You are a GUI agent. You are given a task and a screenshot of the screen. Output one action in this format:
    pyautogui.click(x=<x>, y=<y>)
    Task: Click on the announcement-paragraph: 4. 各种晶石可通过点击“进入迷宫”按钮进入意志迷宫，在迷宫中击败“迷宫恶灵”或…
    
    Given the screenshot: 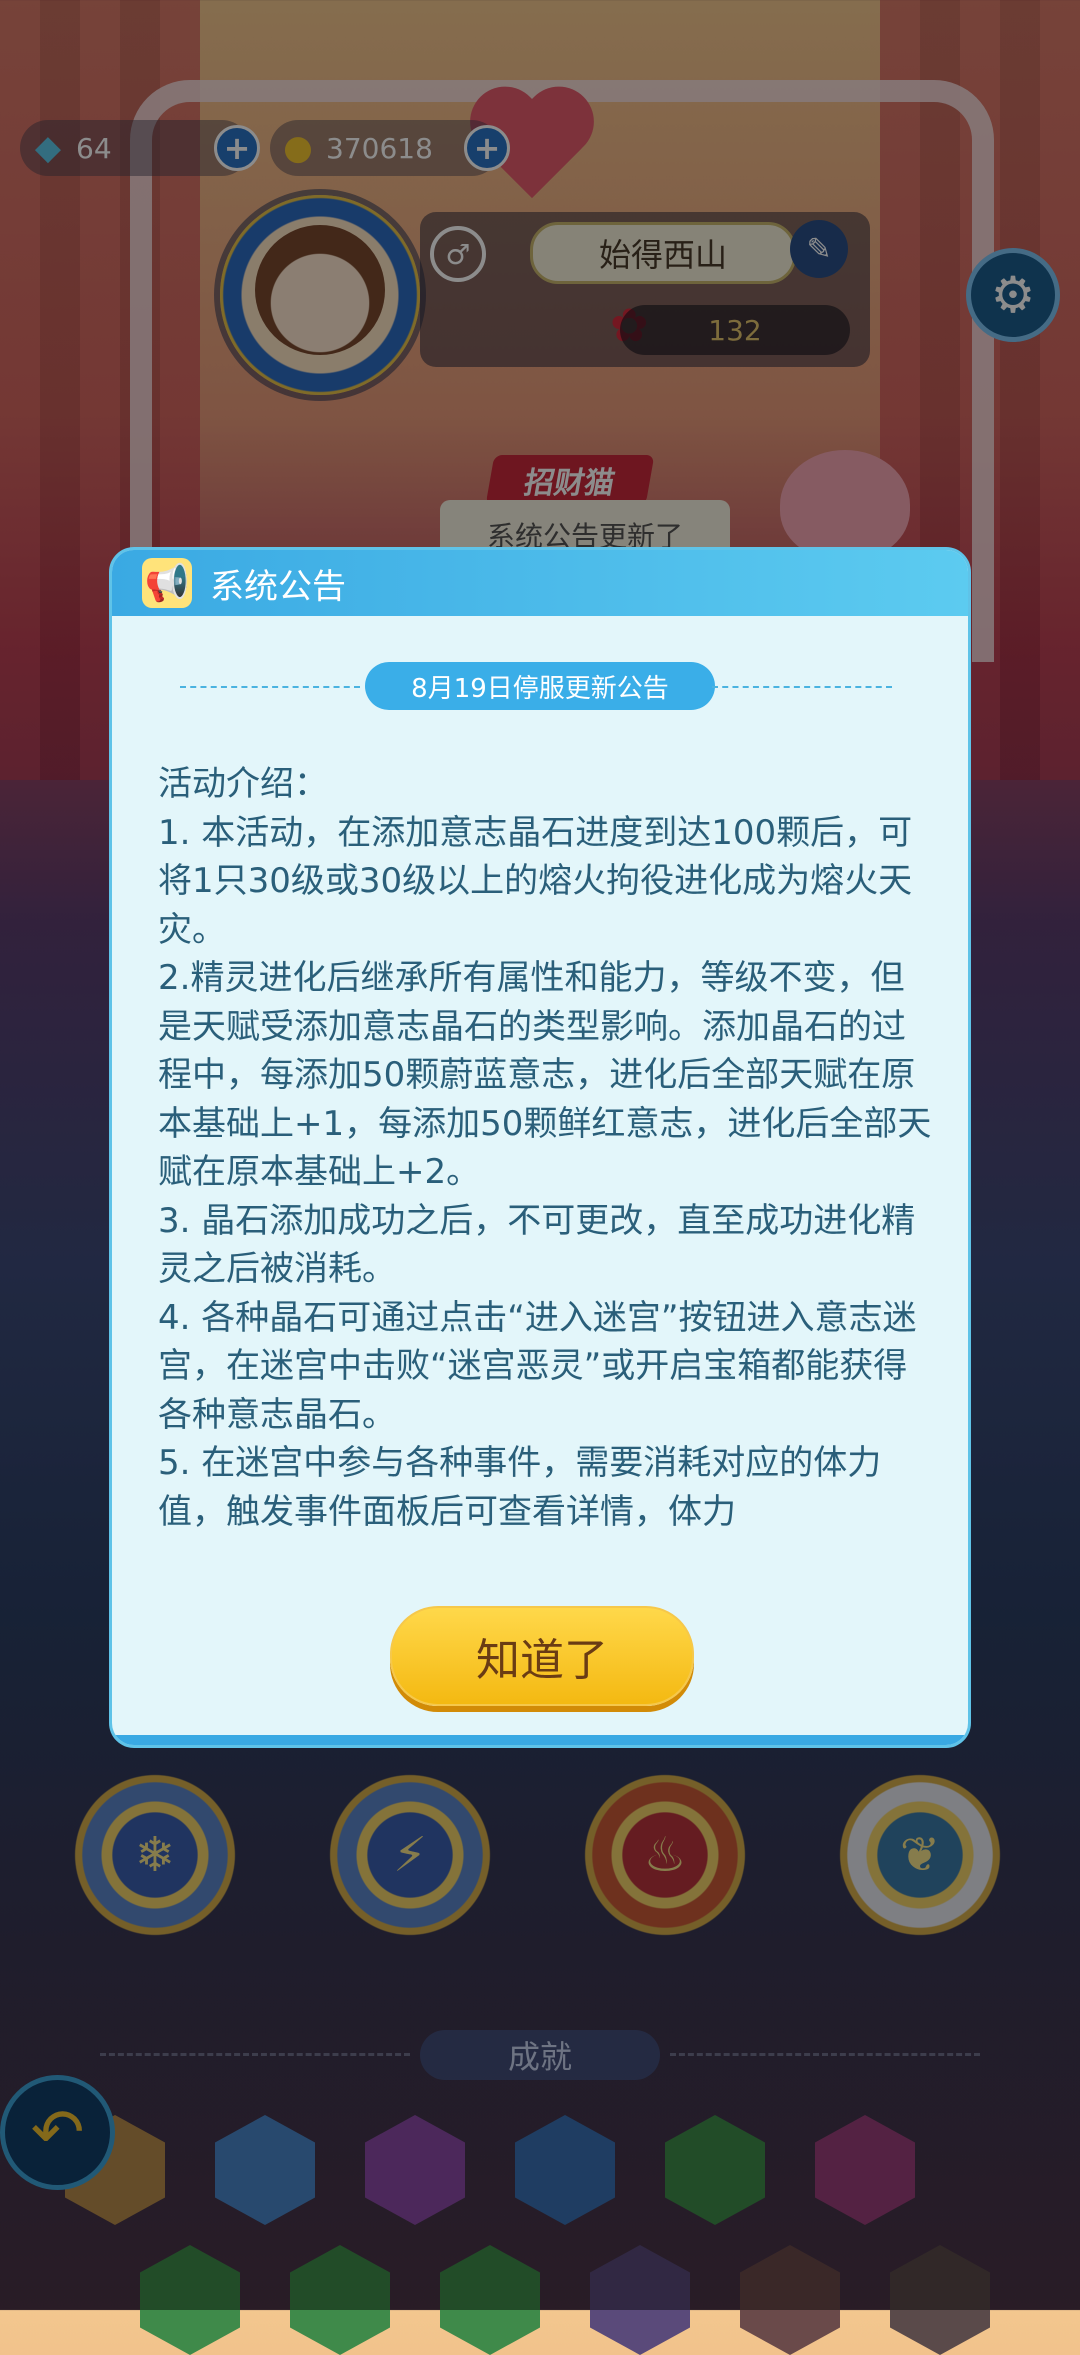 What is the action you would take?
    pyautogui.click(x=537, y=1366)
    